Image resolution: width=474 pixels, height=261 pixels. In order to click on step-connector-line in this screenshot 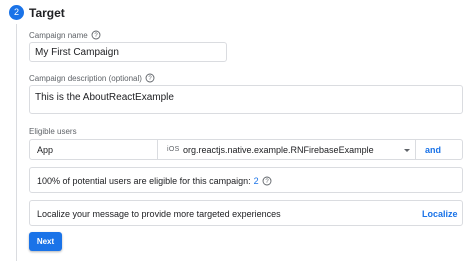, I will do `click(16, 142)`.